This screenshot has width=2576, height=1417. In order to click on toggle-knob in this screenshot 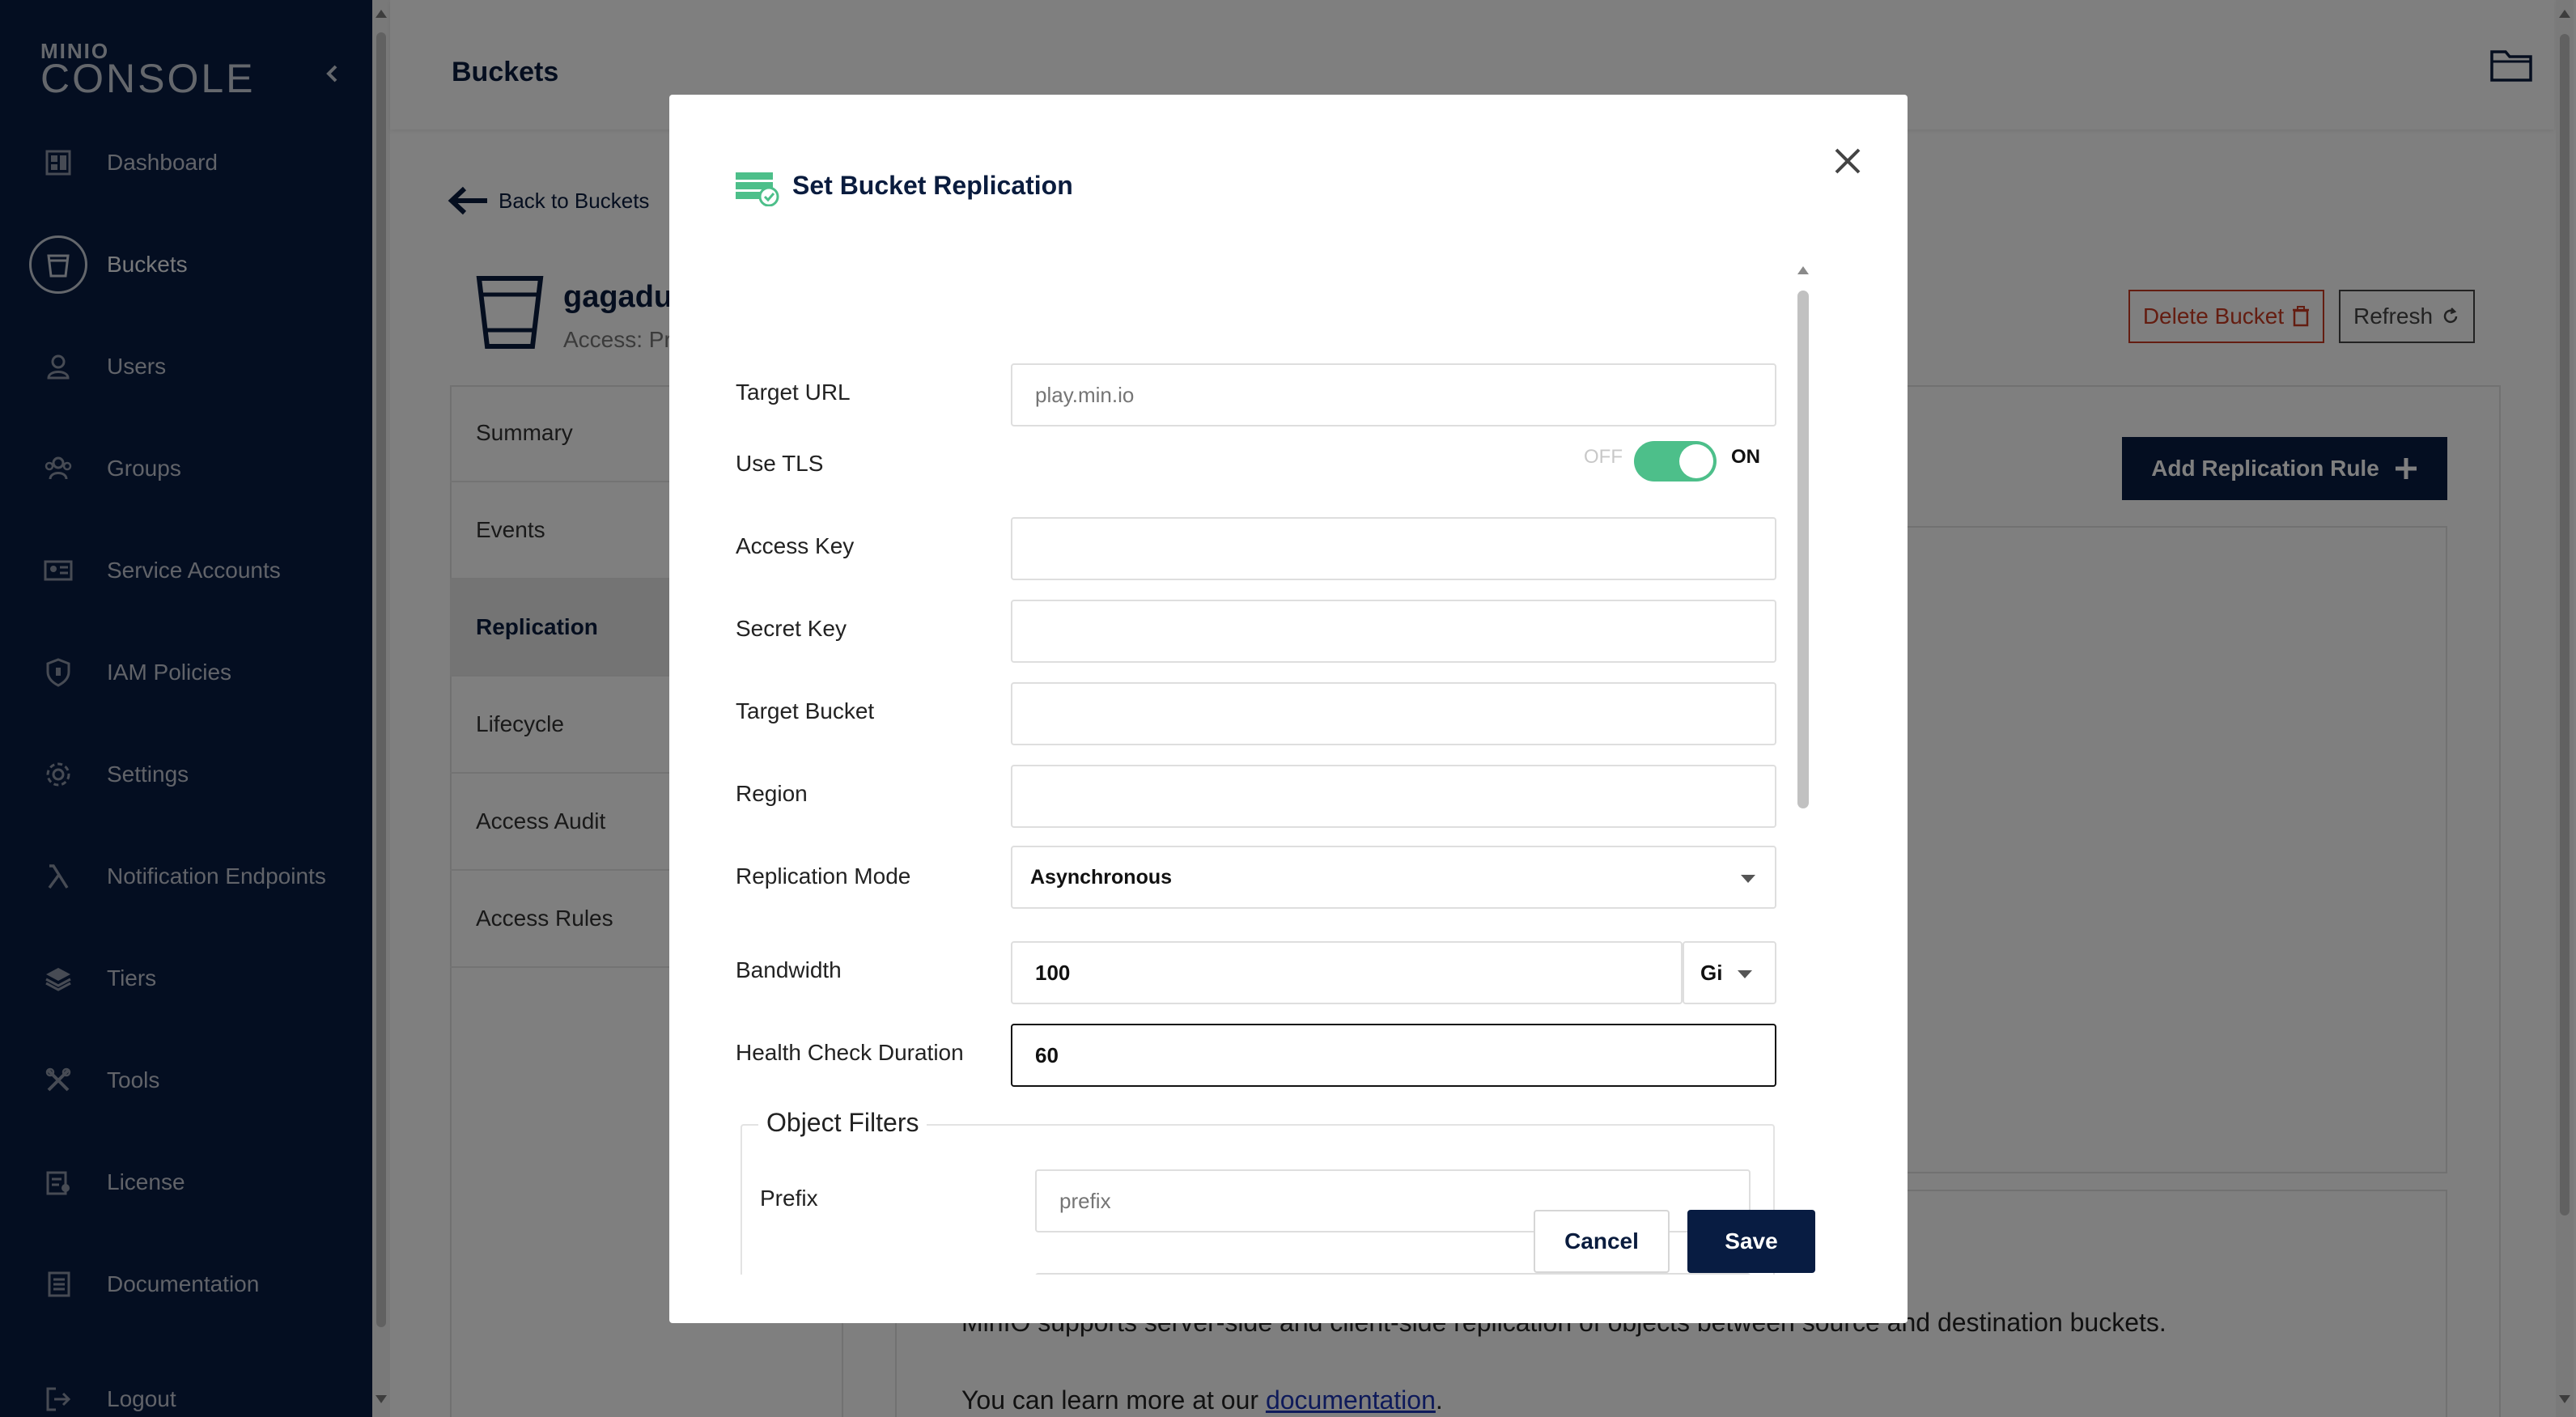, I will do `click(1696, 461)`.